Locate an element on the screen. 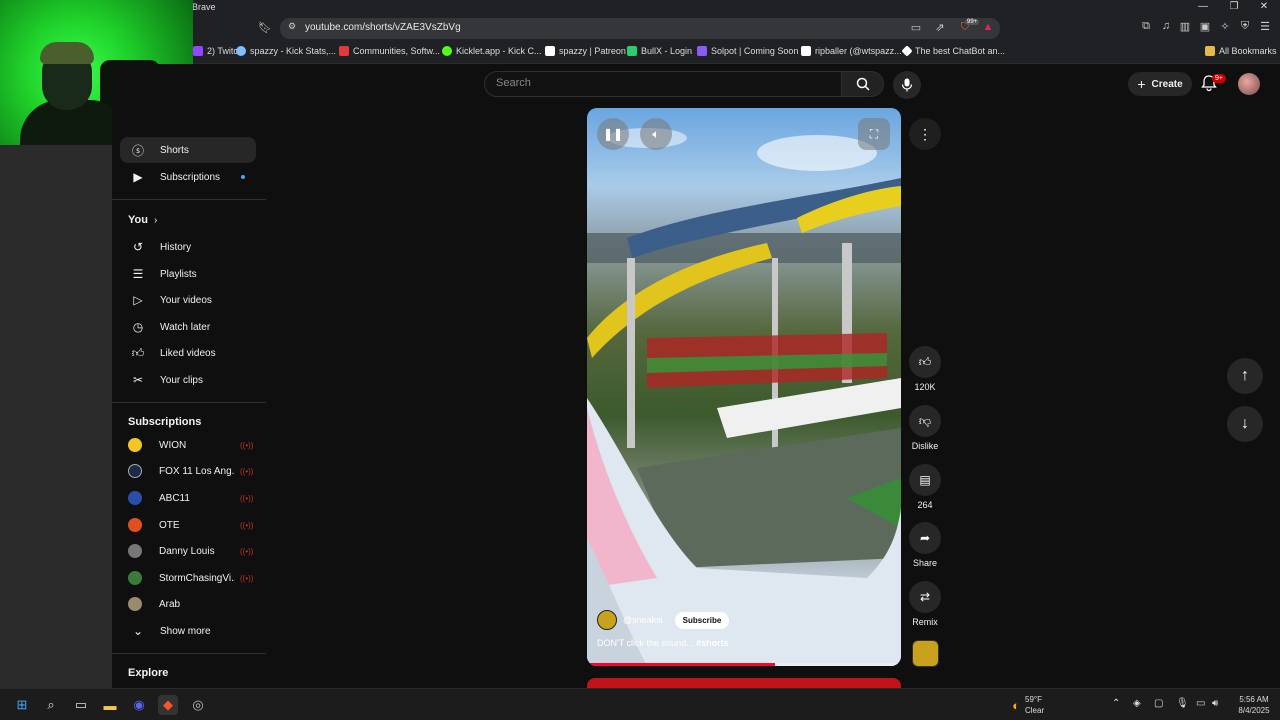 The image size is (1280, 720). obs-icon: ◎ is located at coordinates (198, 705).